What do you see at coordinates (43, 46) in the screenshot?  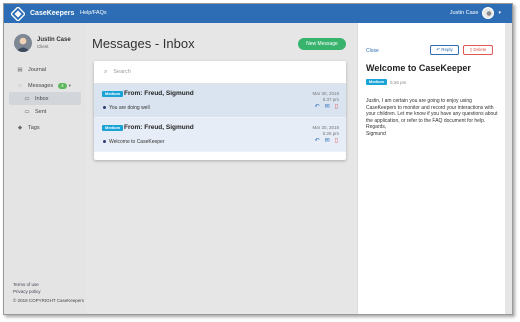 I see `profile-role: Client` at bounding box center [43, 46].